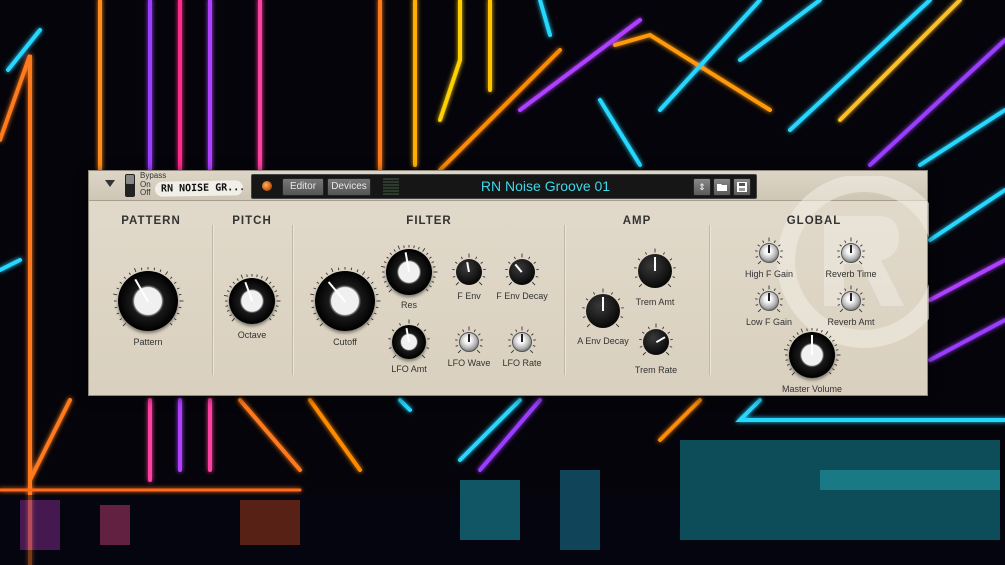 This screenshot has height=565, width=1005. Describe the element at coordinates (267, 186) in the screenshot. I see `power-led-icon` at that location.